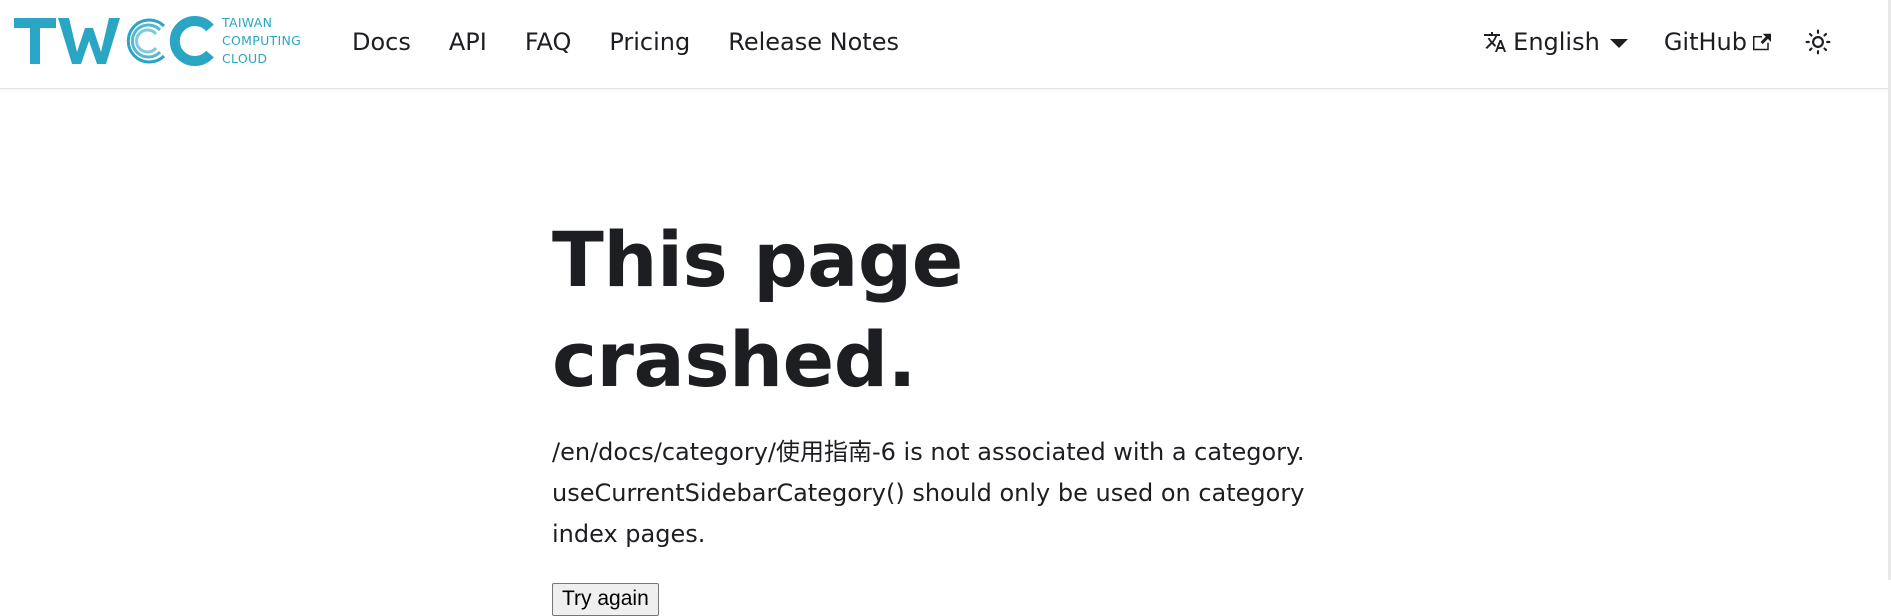  I want to click on twcc-logo: TAIWAN COMPUTING CLOUD, so click(157, 41).